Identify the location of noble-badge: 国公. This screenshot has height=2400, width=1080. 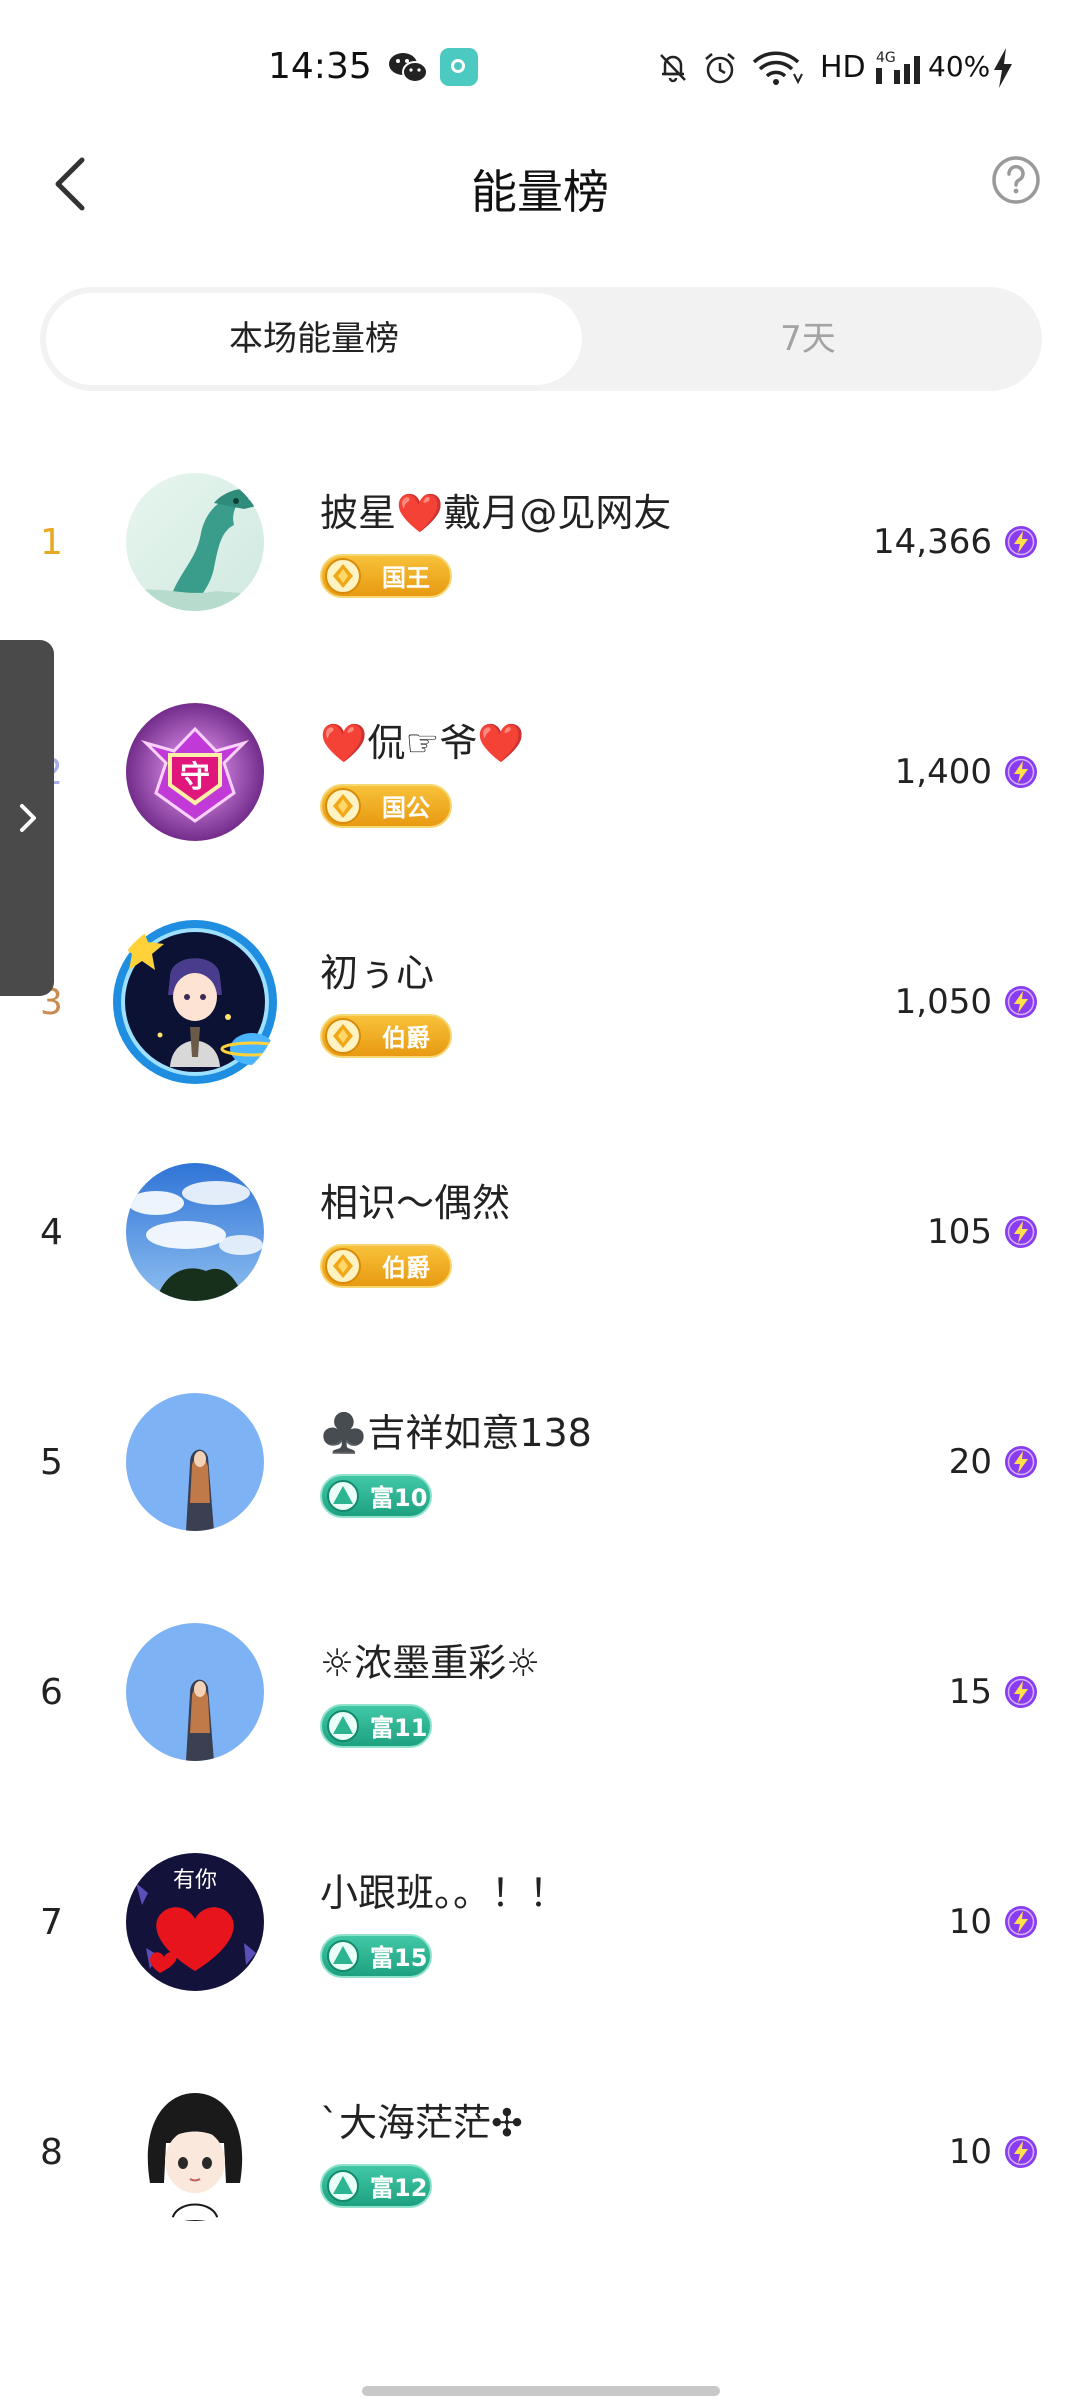
(386, 806).